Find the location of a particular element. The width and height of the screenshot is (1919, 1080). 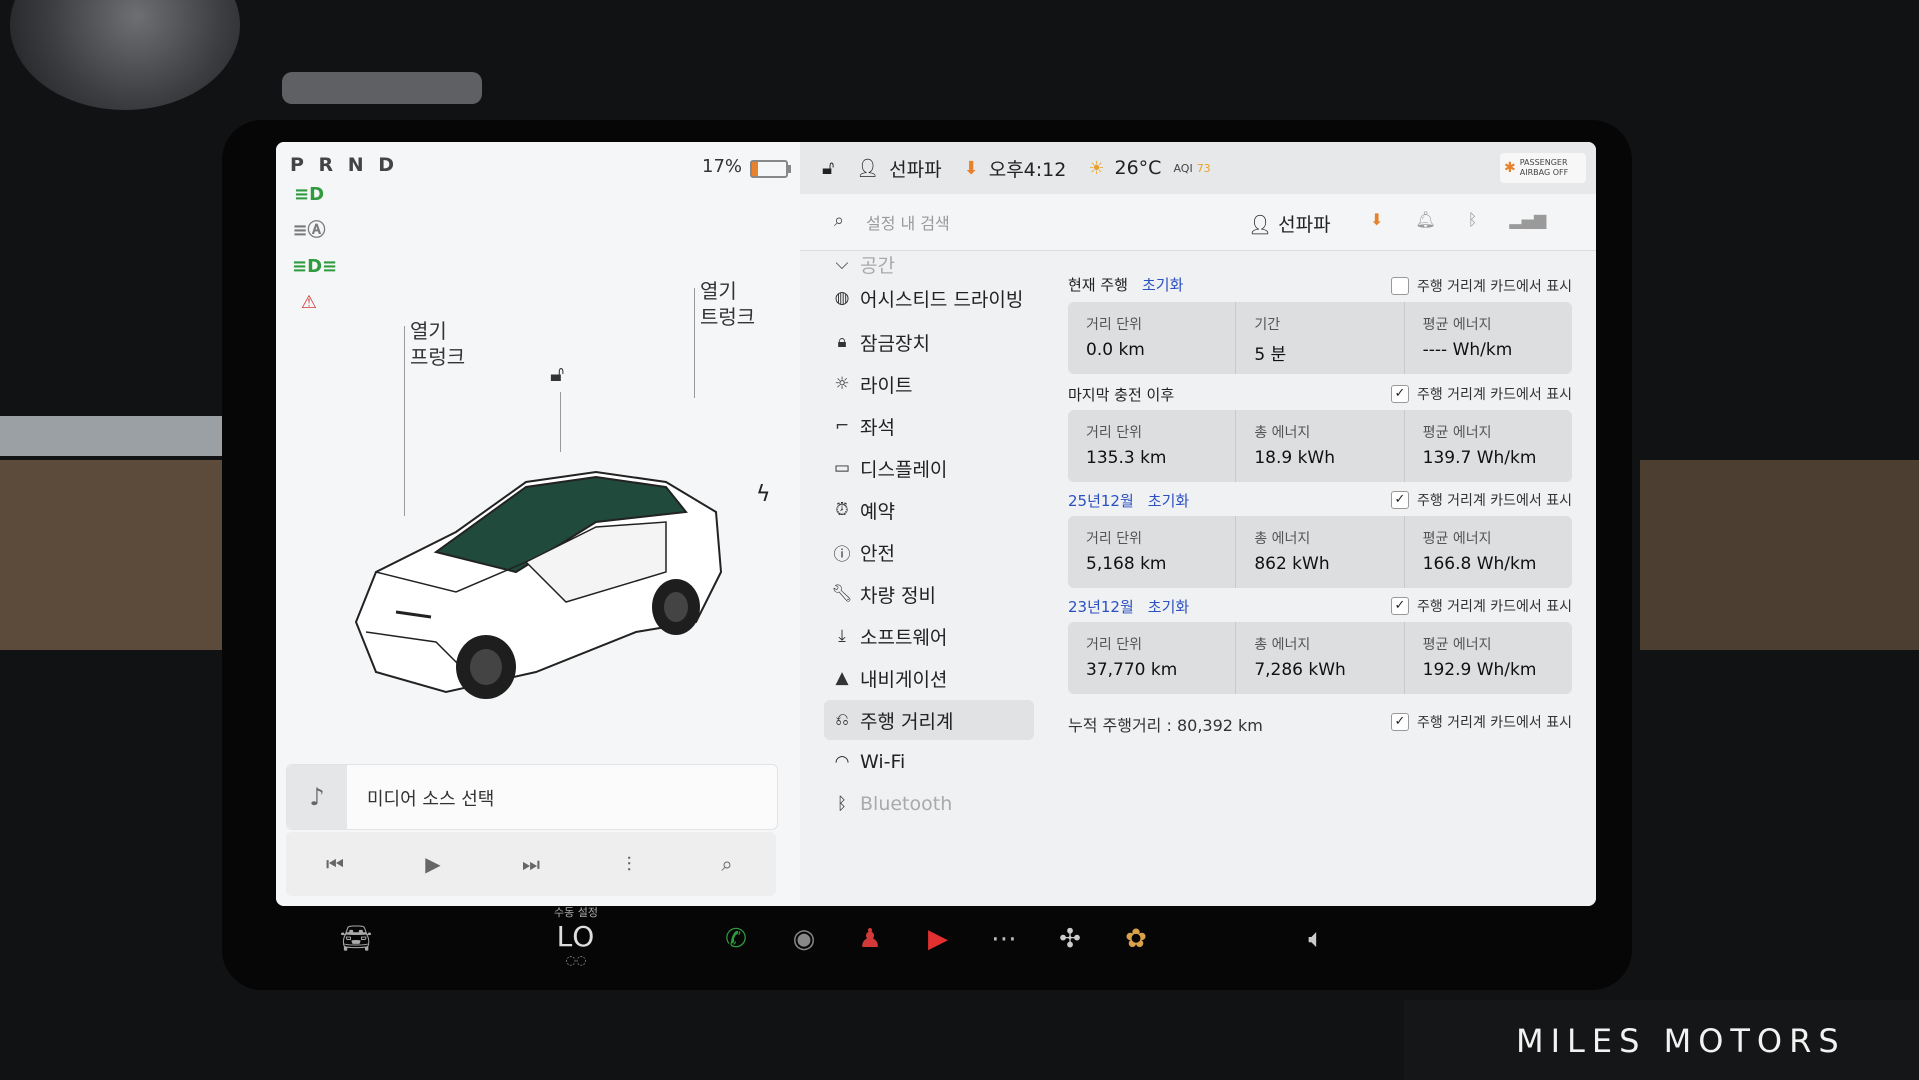

stat-value: 166.8 Wh/km is located at coordinates (1479, 564).